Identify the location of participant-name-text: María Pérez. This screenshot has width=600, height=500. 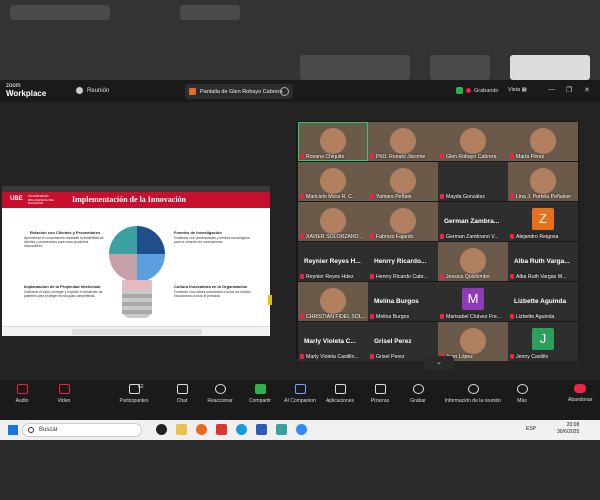
(530, 157).